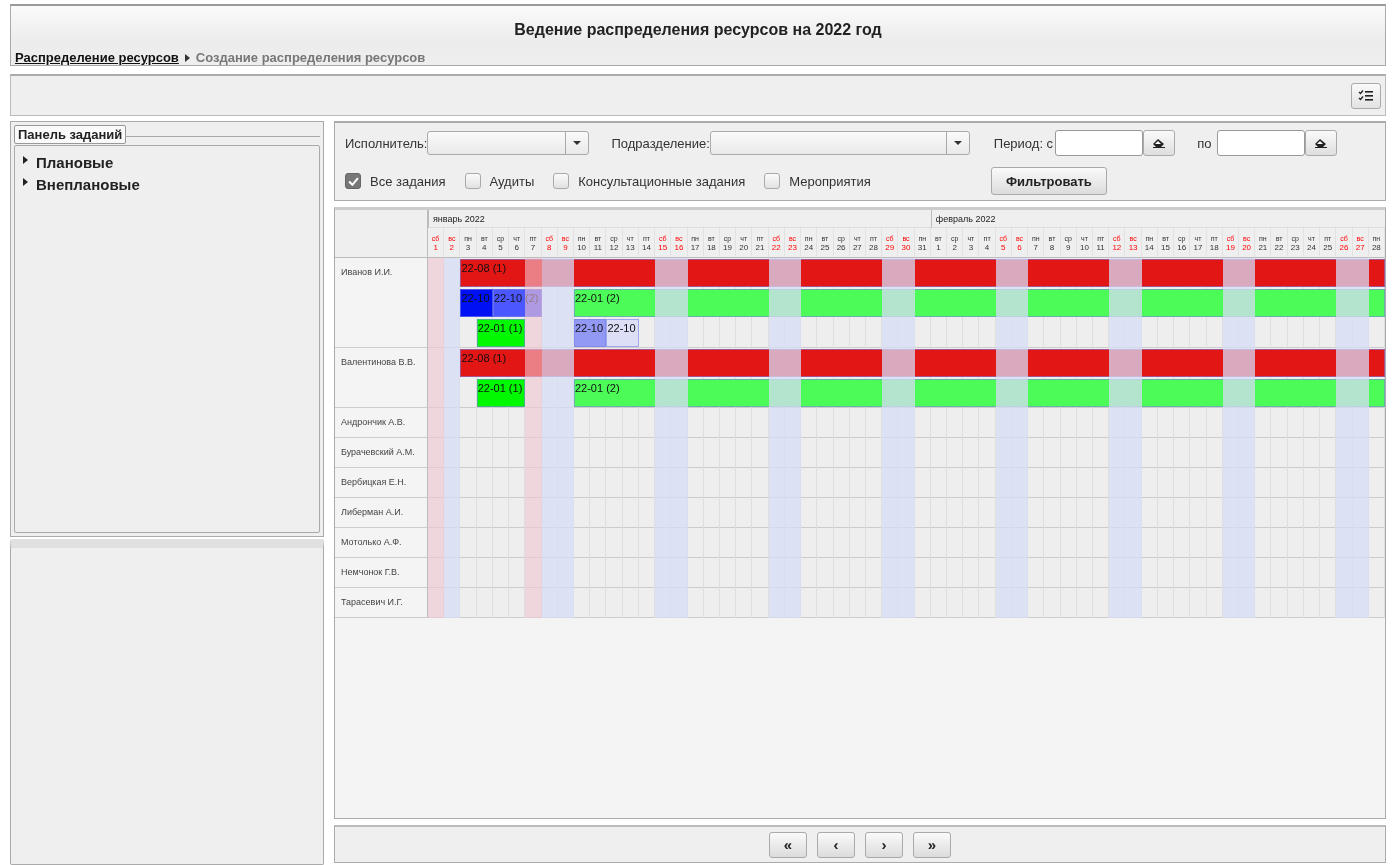  I want to click on checkbox: Консультационные задания, so click(649, 181).